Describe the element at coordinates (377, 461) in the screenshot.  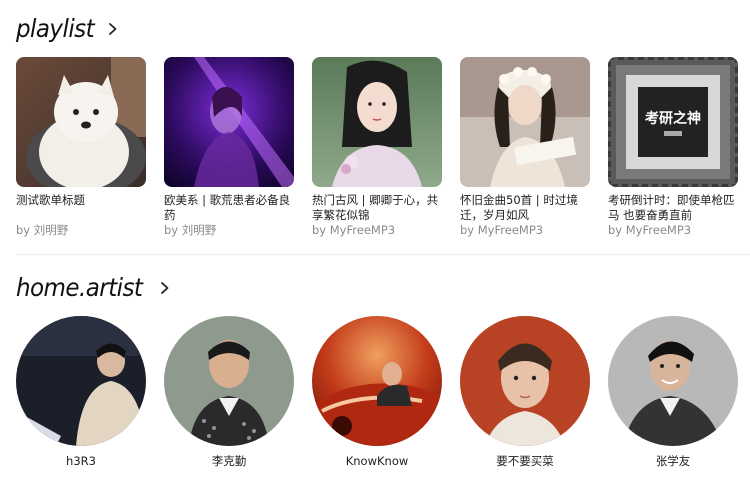
I see `artist-name: KnowKnow` at that location.